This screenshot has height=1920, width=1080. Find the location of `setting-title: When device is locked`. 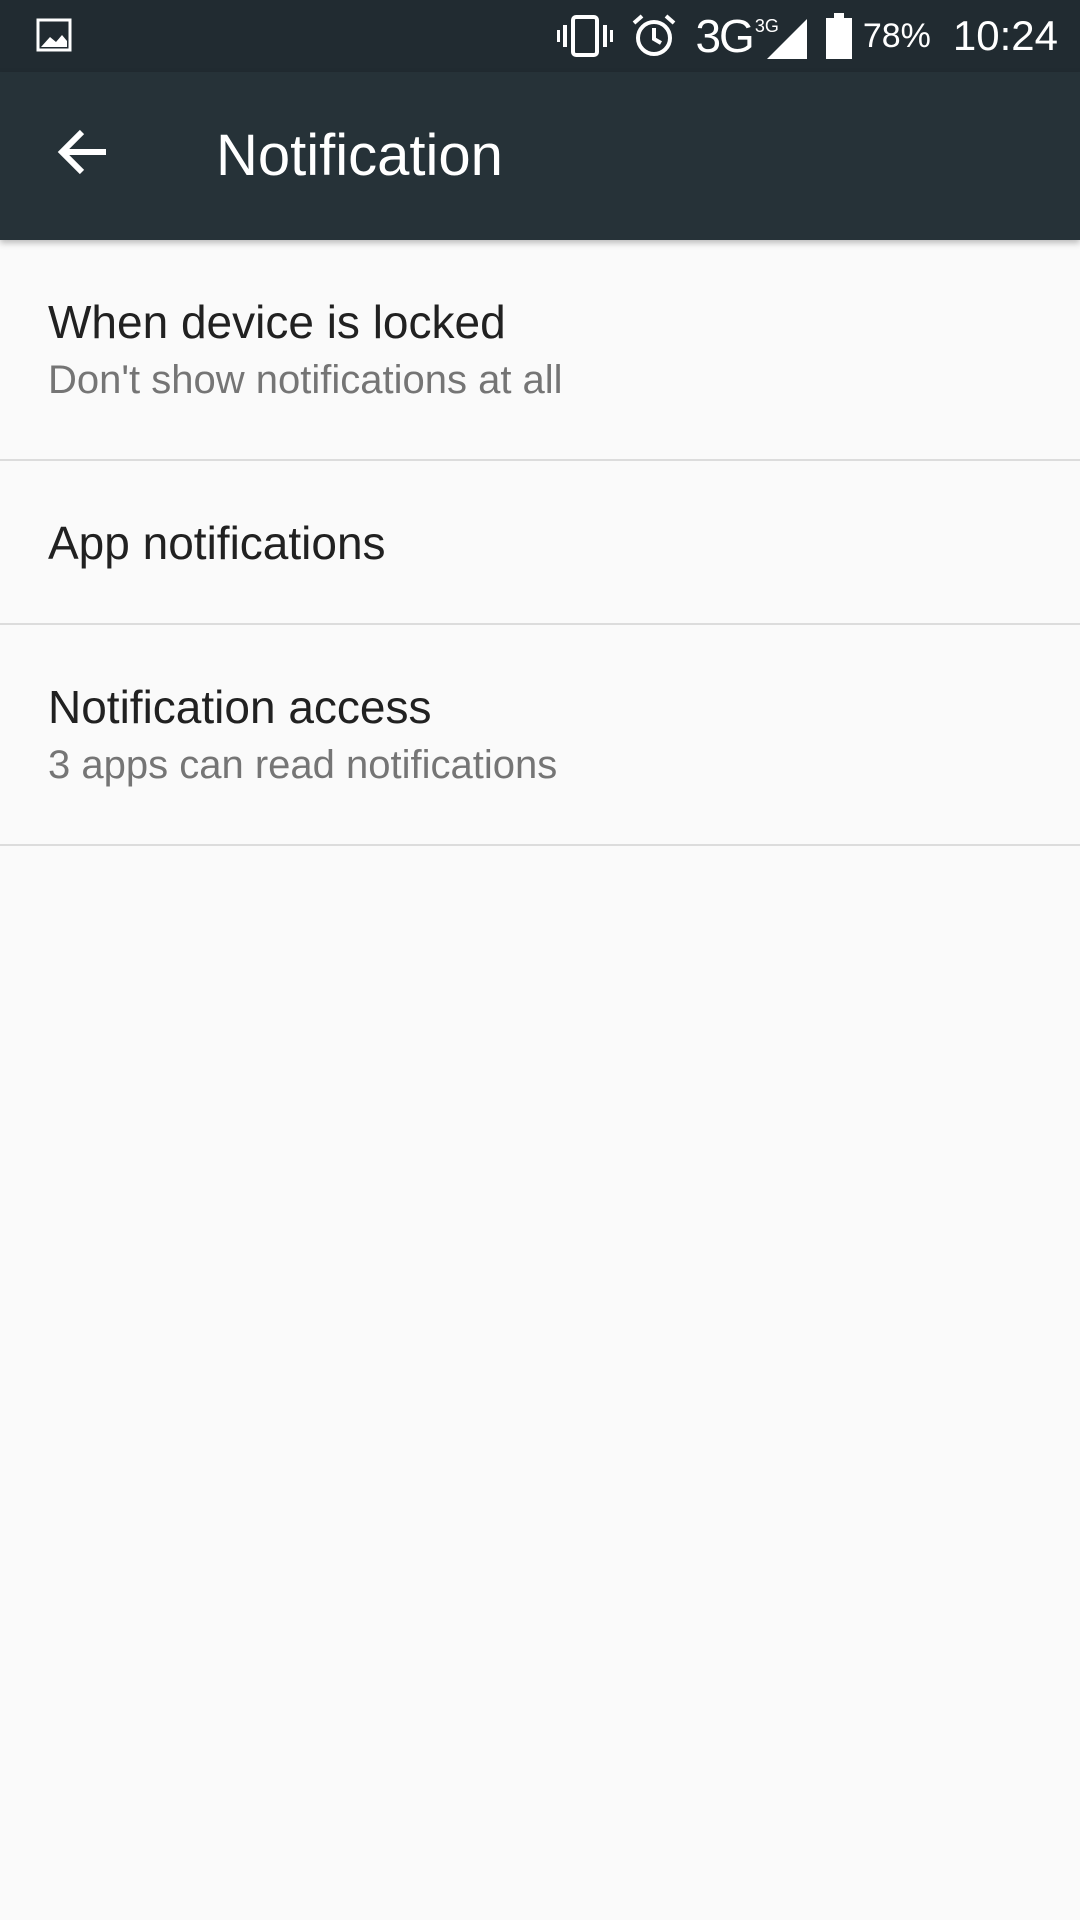

setting-title: When device is locked is located at coordinates (277, 322).